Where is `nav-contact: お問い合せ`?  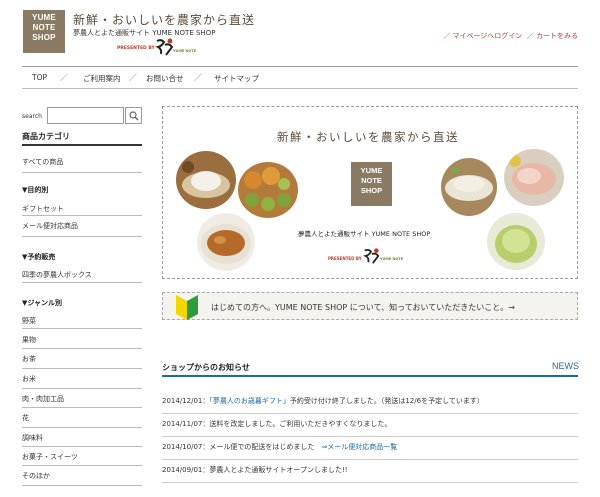
nav-contact: お問い合せ is located at coordinates (165, 78).